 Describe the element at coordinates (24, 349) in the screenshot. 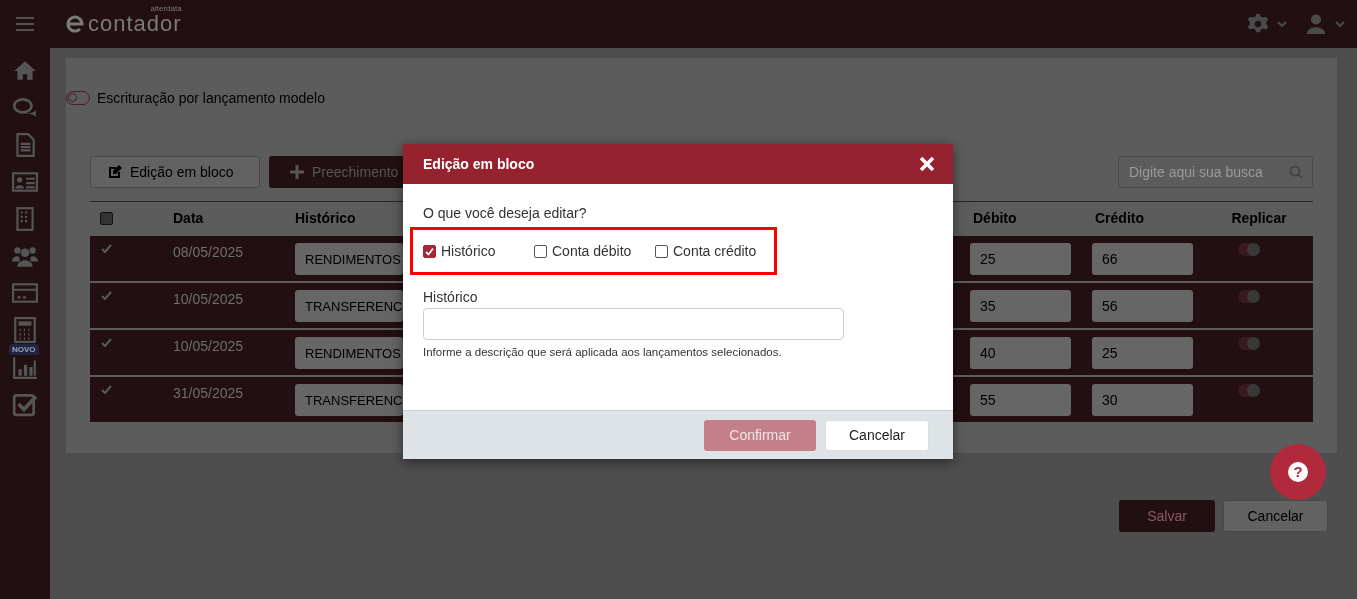

I see `new-badge: NOVO` at that location.